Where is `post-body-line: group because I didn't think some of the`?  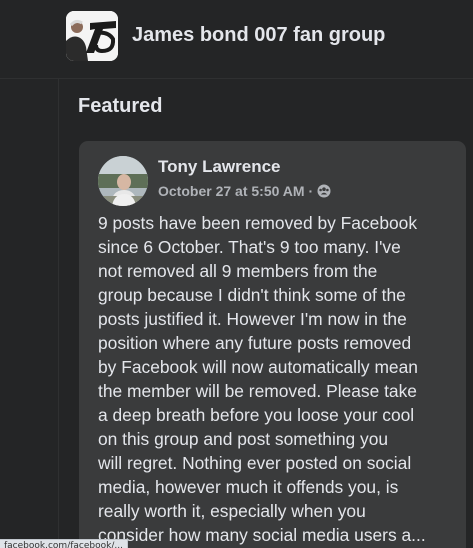
post-body-line: group because I didn't think some of the is located at coordinates (252, 295).